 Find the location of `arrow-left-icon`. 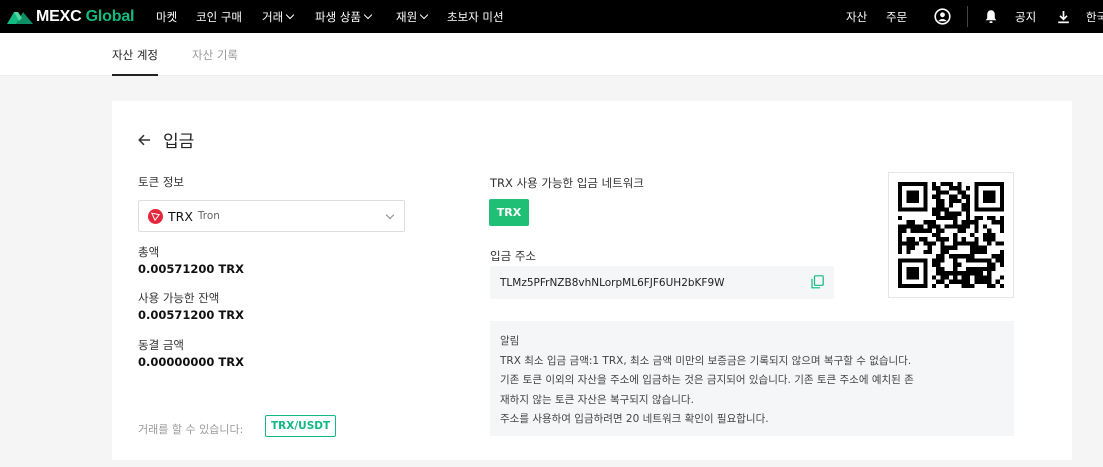

arrow-left-icon is located at coordinates (144, 140).